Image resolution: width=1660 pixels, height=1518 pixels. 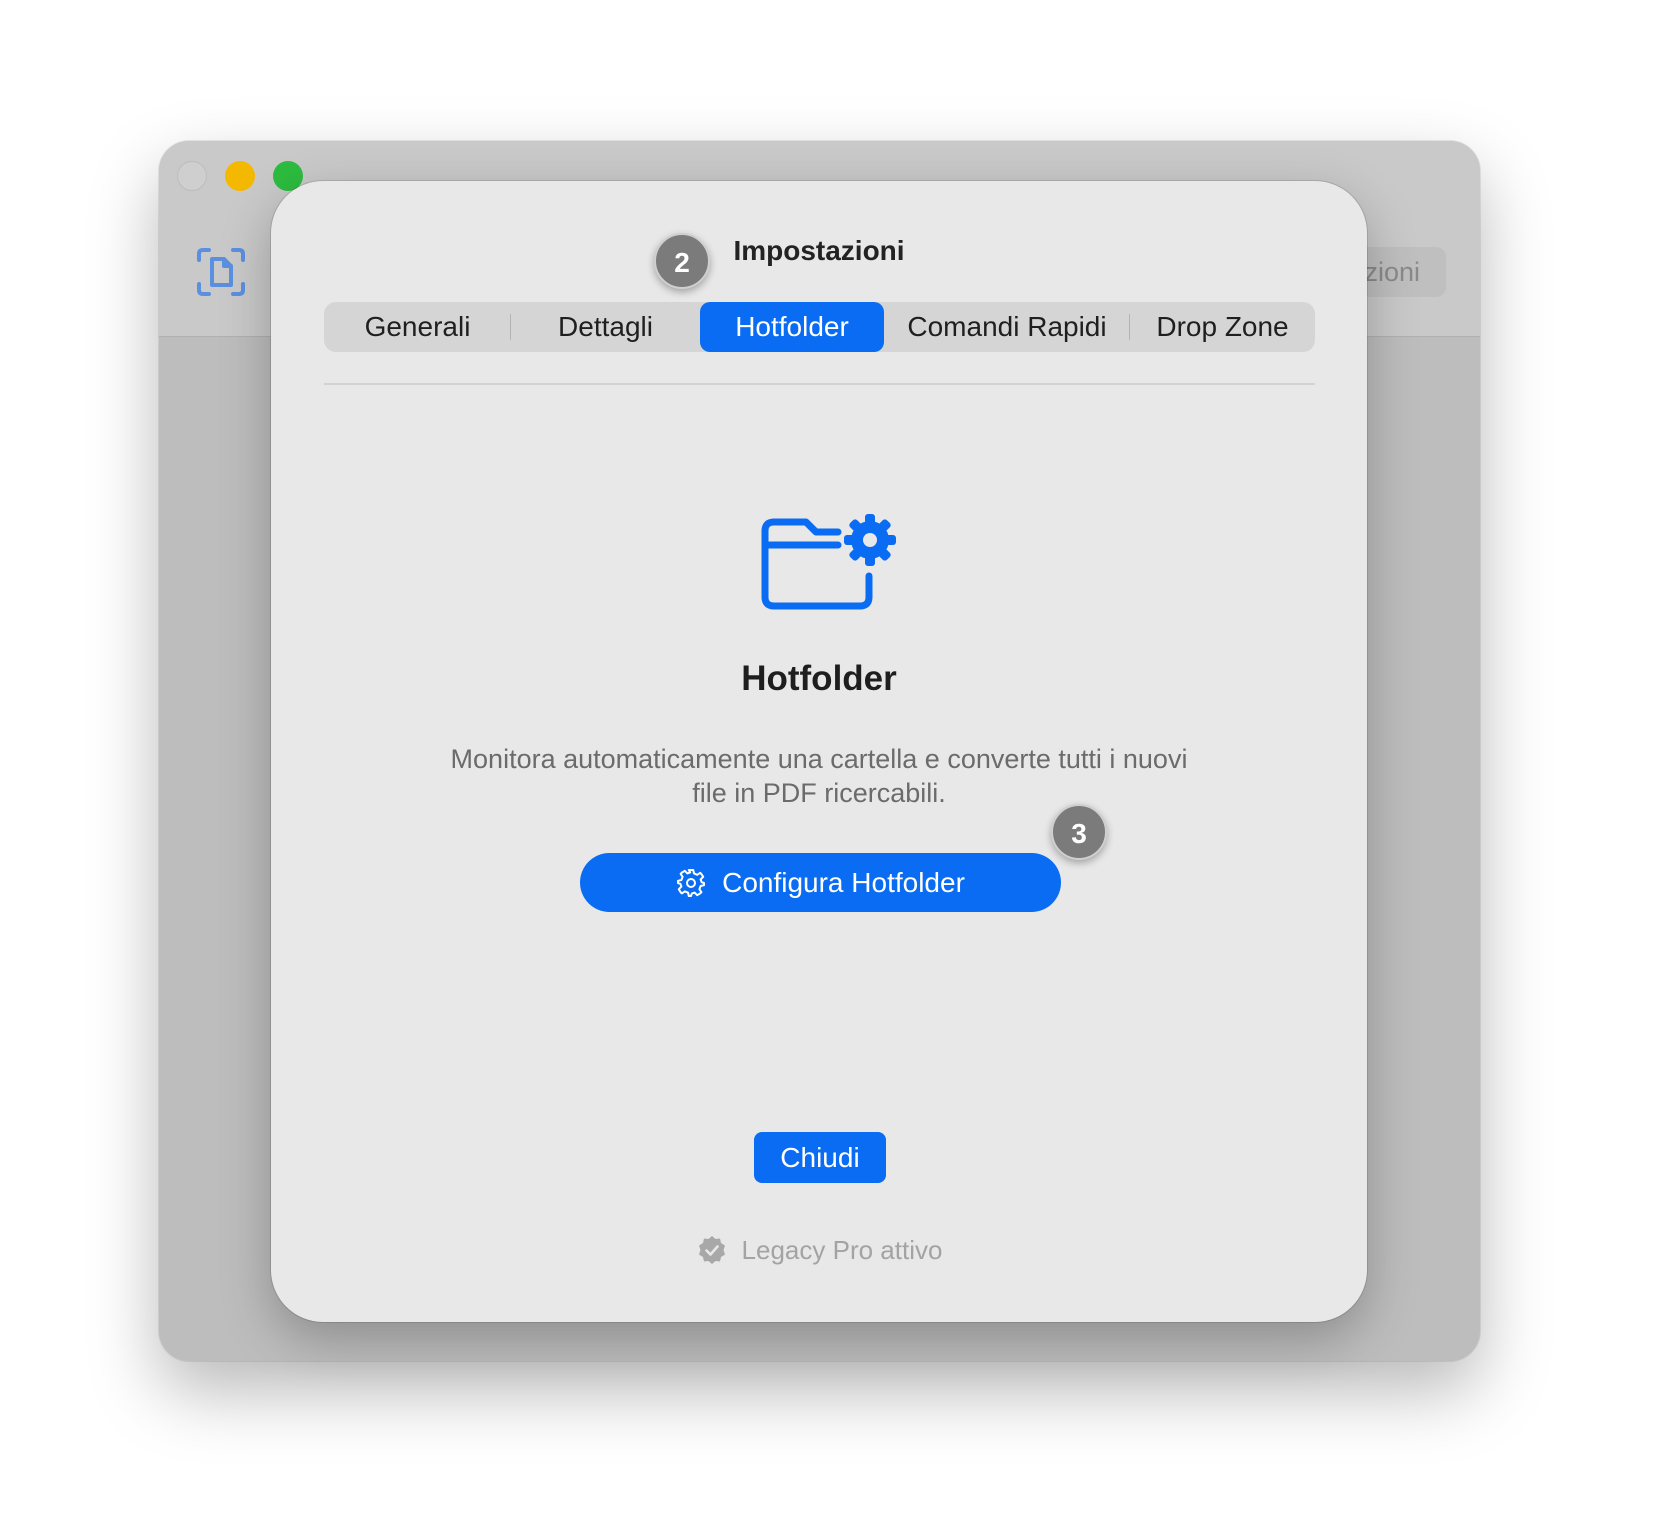 I want to click on tab-divider, so click(x=819, y=384).